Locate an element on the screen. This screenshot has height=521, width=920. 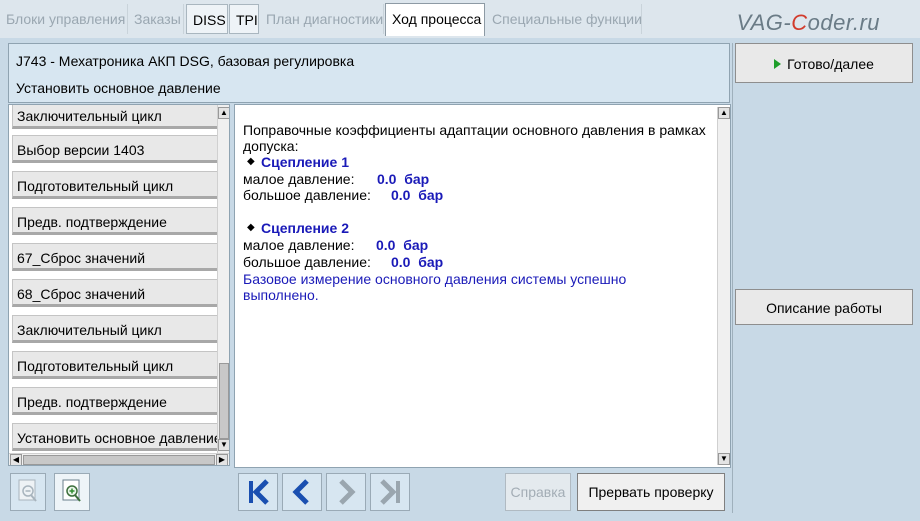
hscroll-thumb is located at coordinates (119, 460).